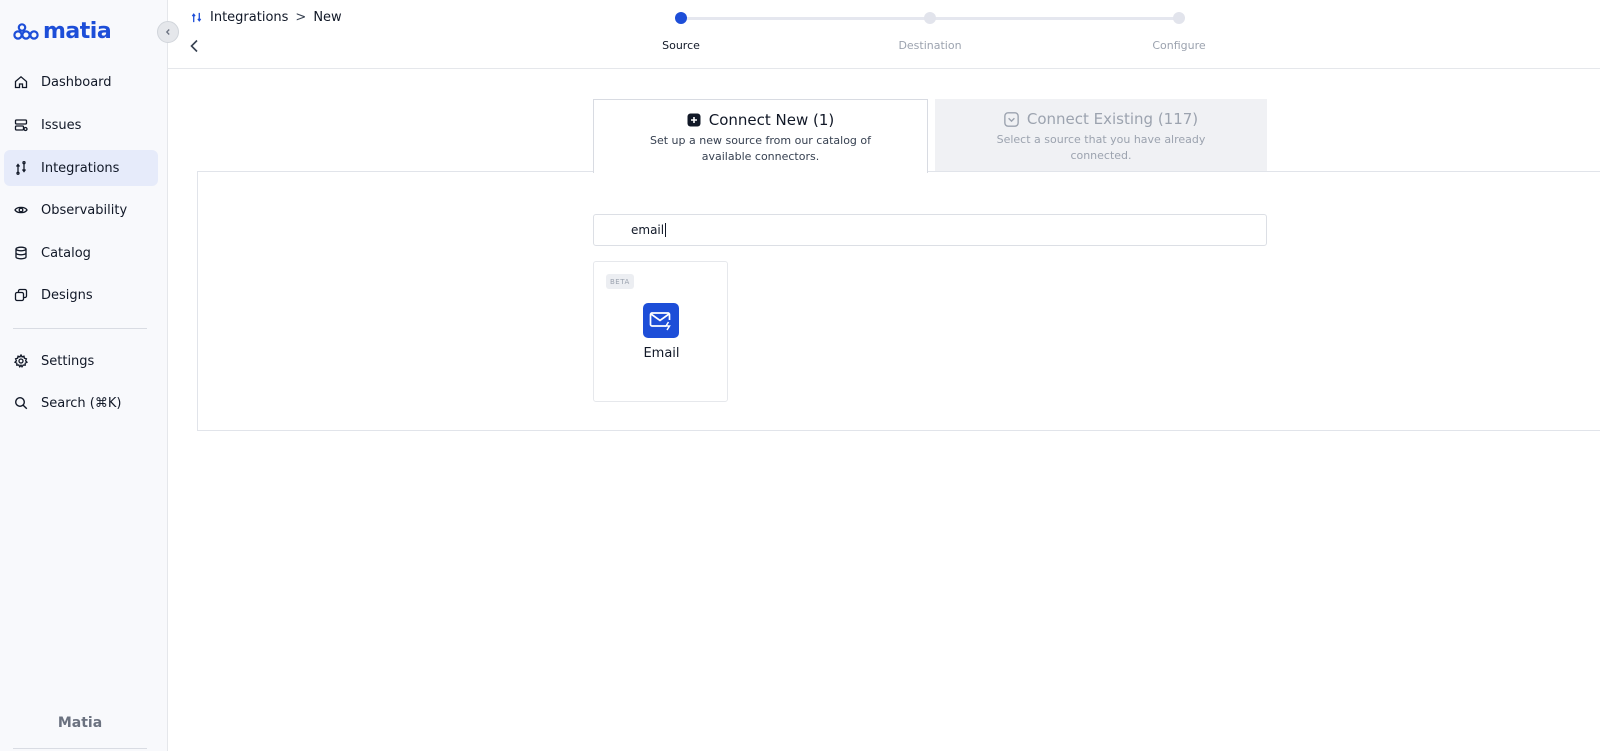 The width and height of the screenshot is (1600, 751). Describe the element at coordinates (67, 295) in the screenshot. I see `sidebar-item-label: Designs` at that location.